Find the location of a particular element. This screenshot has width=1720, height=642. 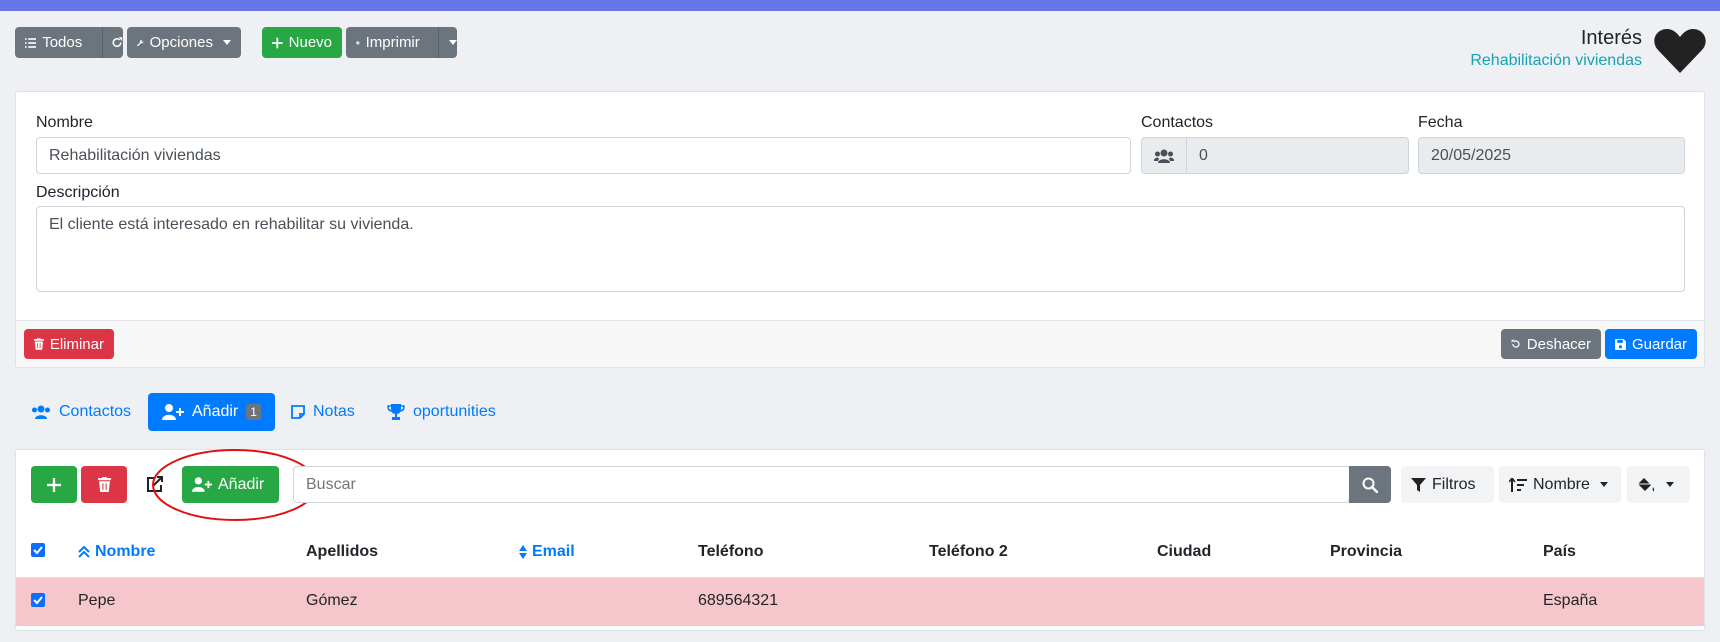

new-button: Nuevo is located at coordinates (302, 42).